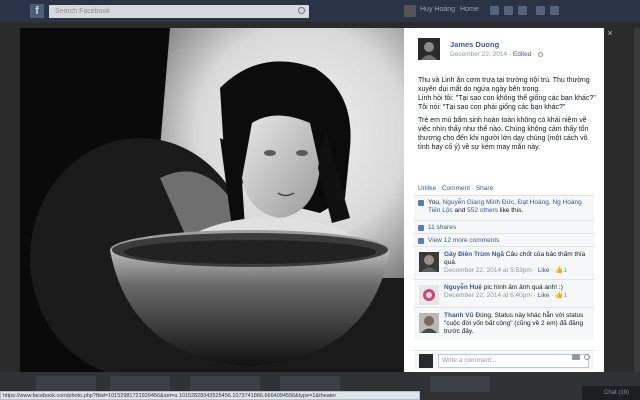  I want to click on commenter-name-link: Nguyễn Huệ, so click(463, 287).